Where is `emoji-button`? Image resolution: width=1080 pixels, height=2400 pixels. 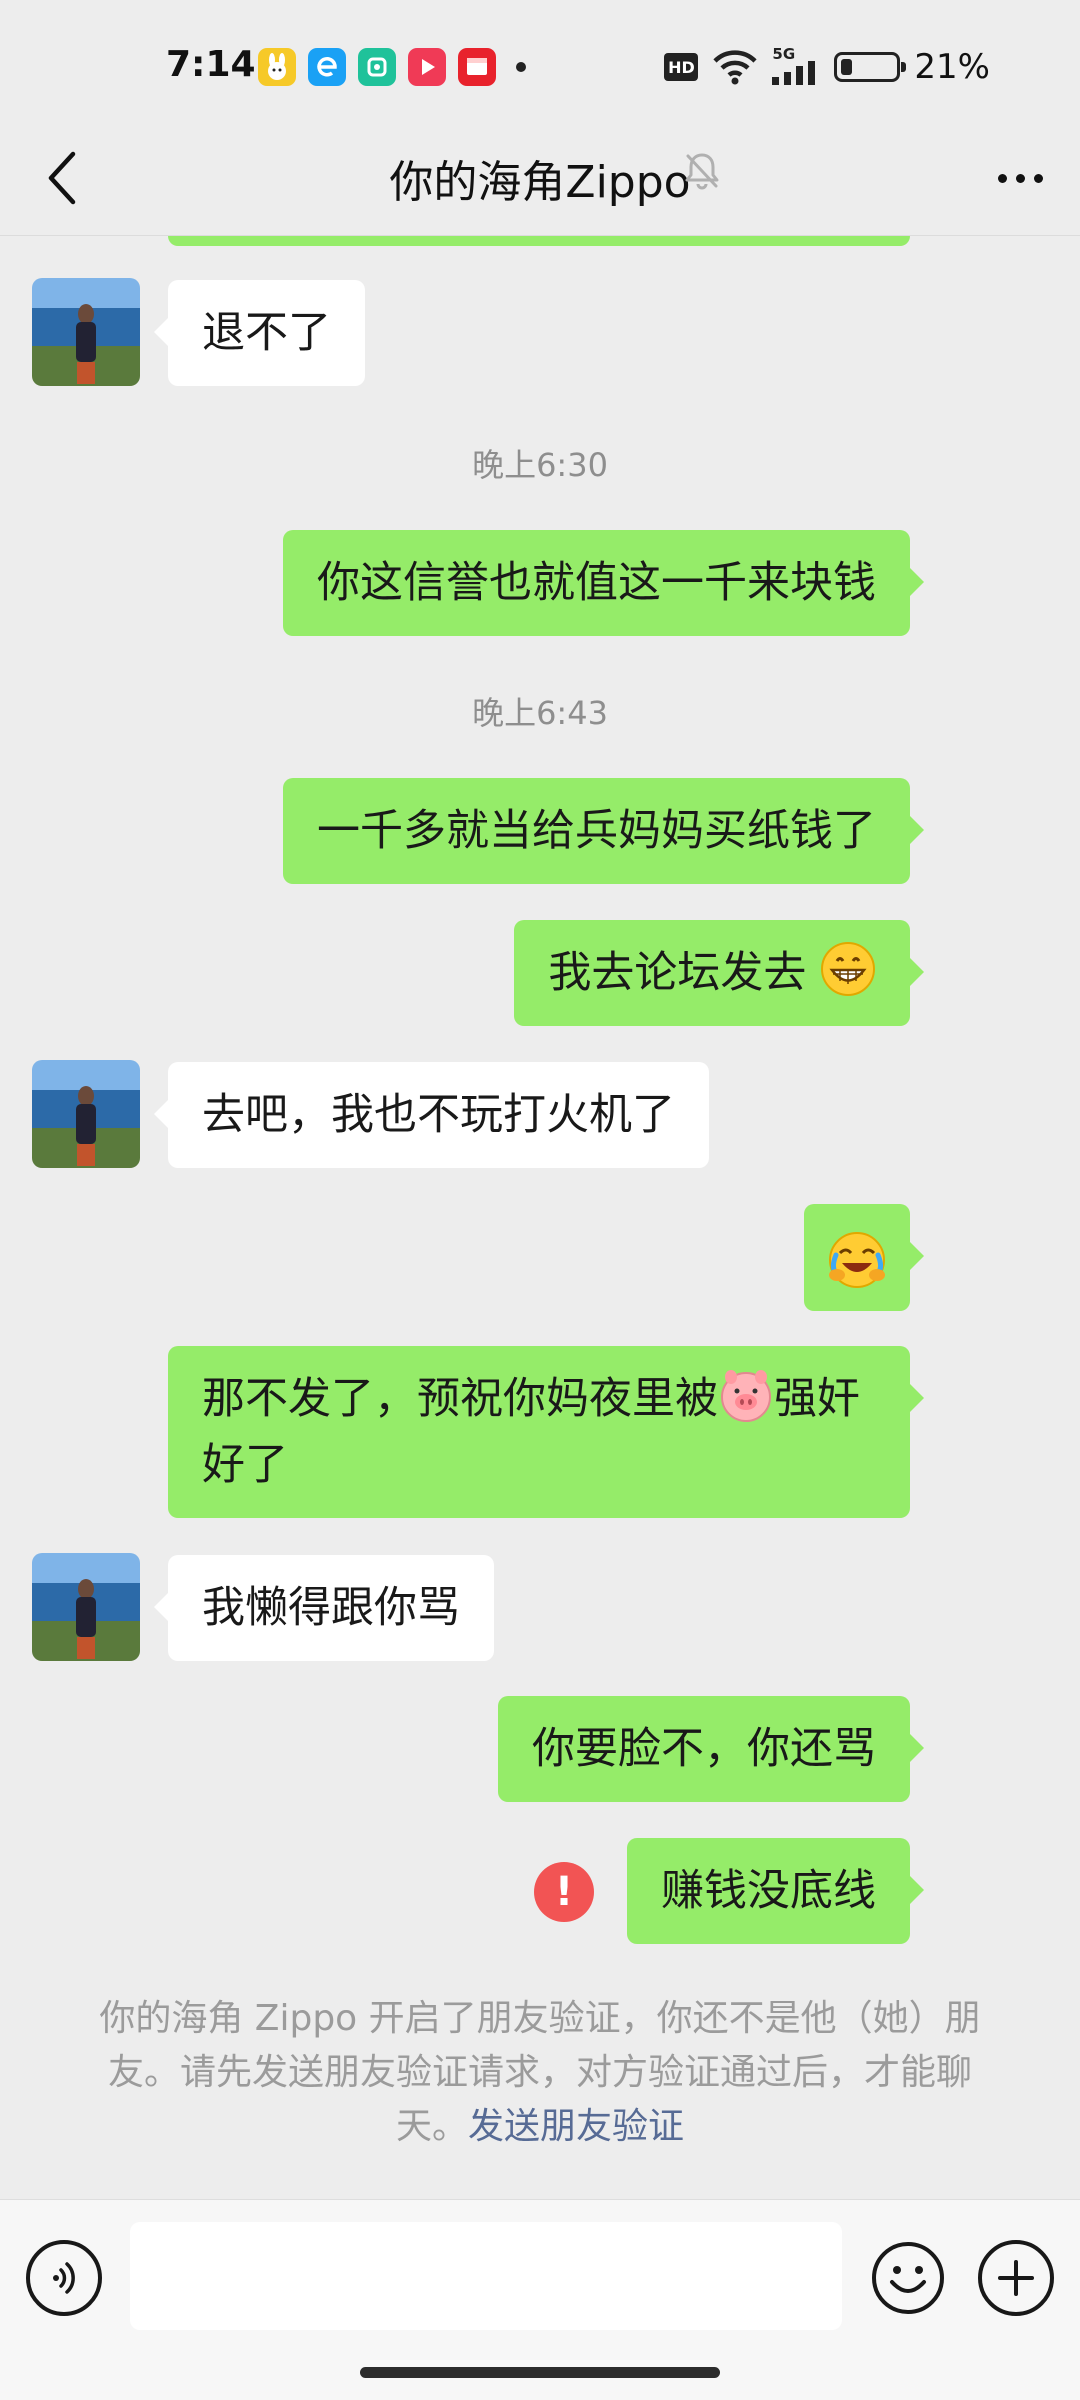
emoji-button is located at coordinates (908, 2278).